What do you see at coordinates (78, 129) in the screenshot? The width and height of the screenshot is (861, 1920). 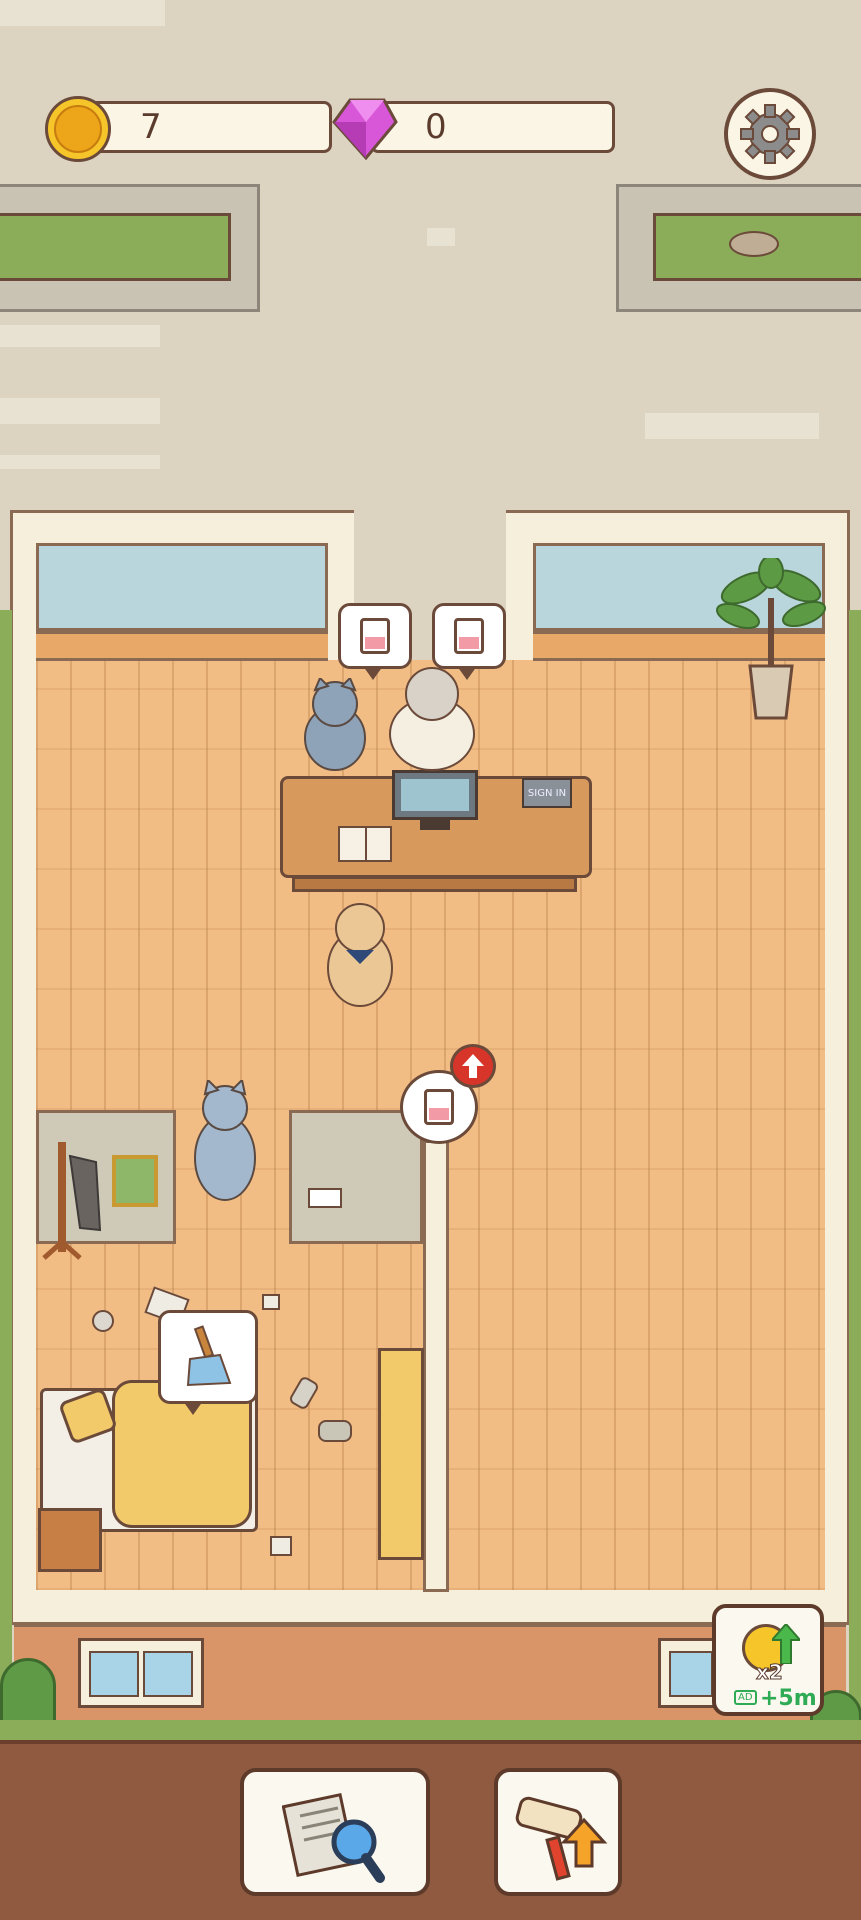 I see `cat-coin-icon` at bounding box center [78, 129].